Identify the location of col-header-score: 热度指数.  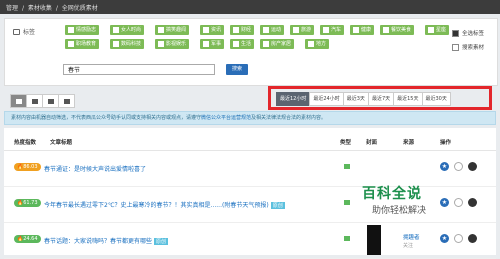
(25, 143).